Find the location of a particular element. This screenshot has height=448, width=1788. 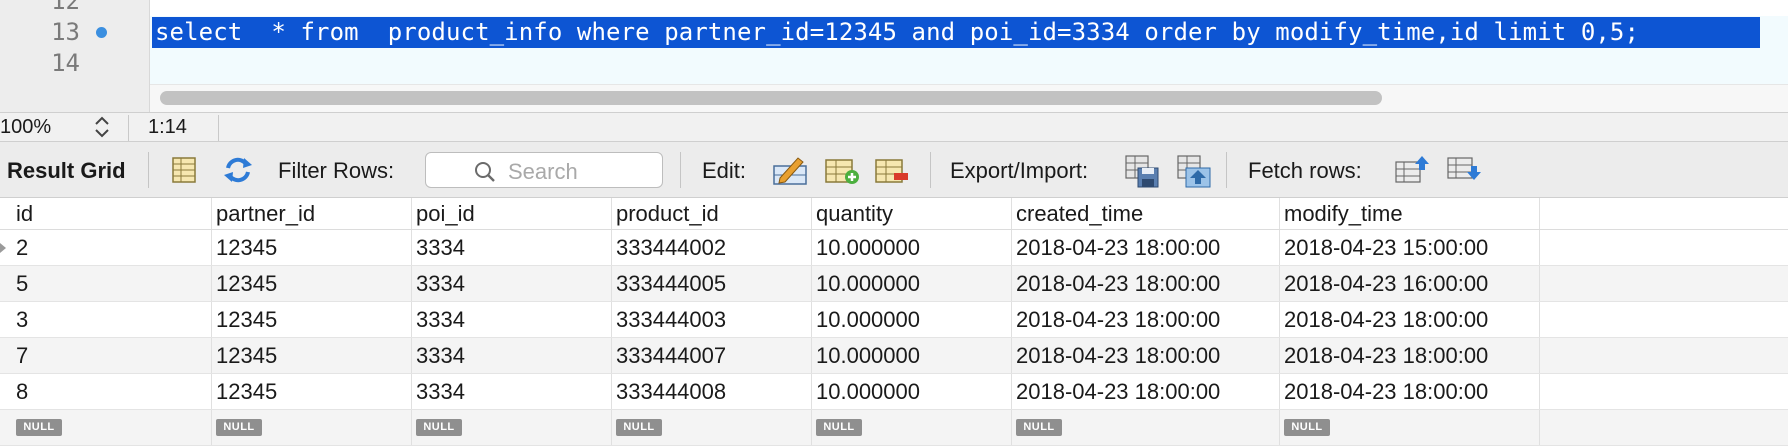

import-icon is located at coordinates (1193, 171).